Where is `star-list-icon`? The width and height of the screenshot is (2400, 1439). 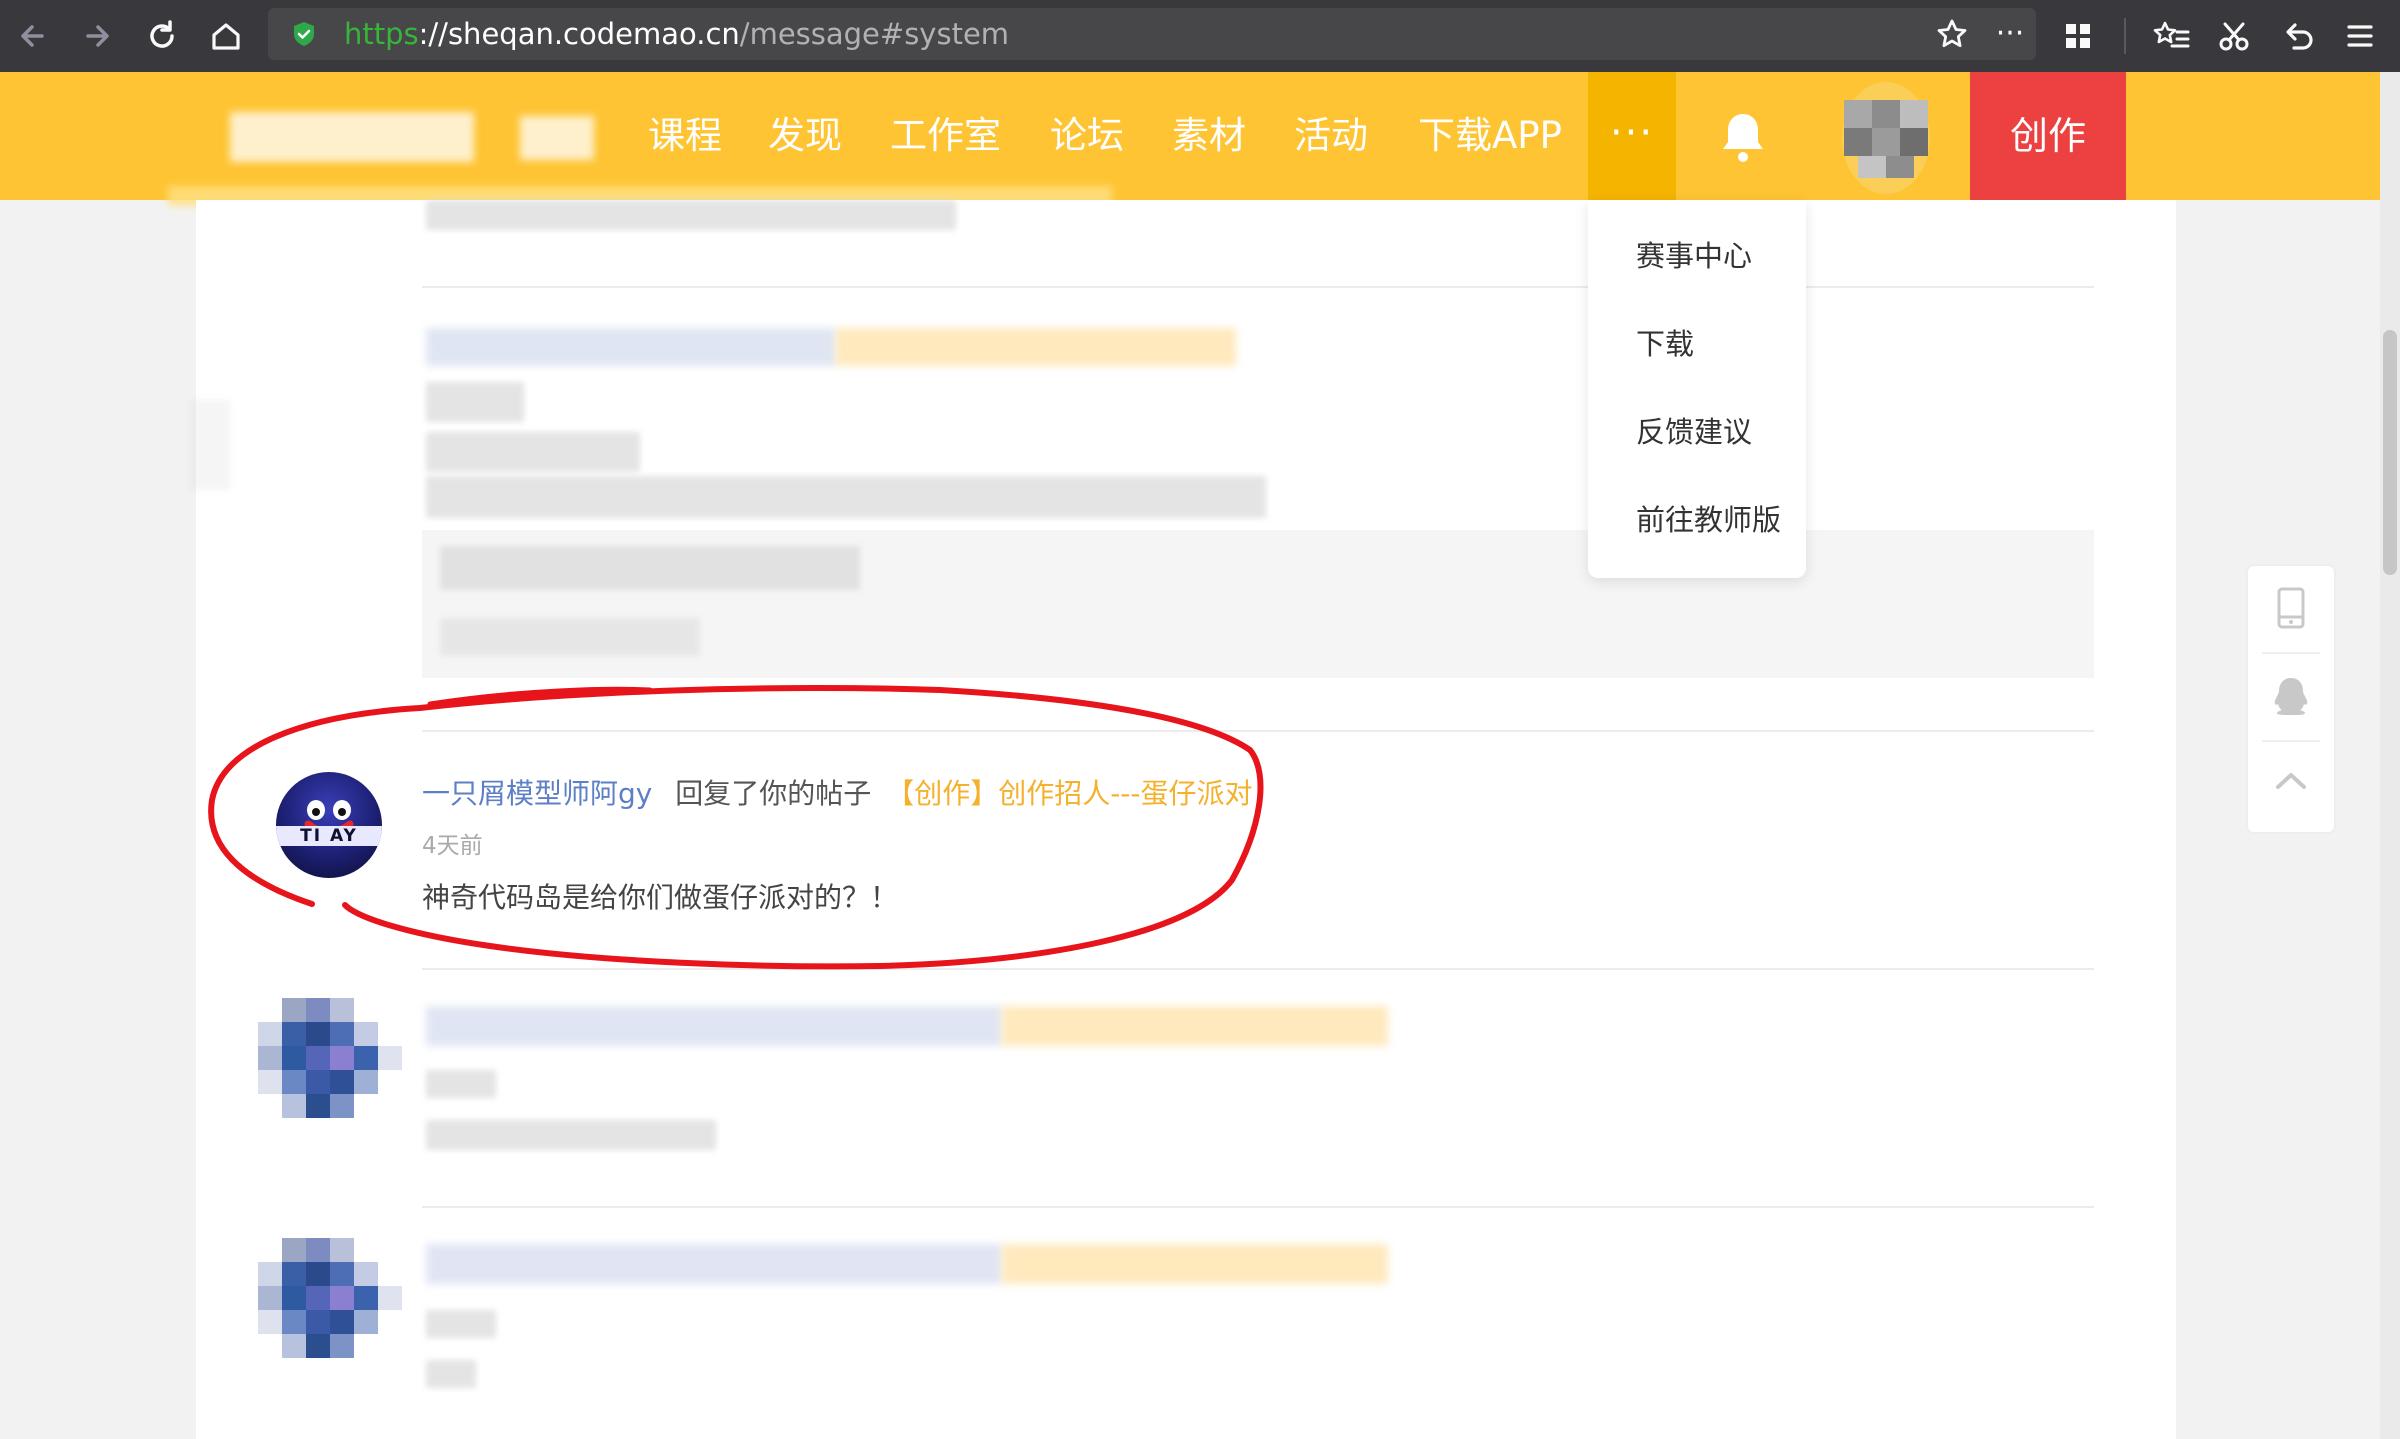
star-list-icon is located at coordinates (2171, 34).